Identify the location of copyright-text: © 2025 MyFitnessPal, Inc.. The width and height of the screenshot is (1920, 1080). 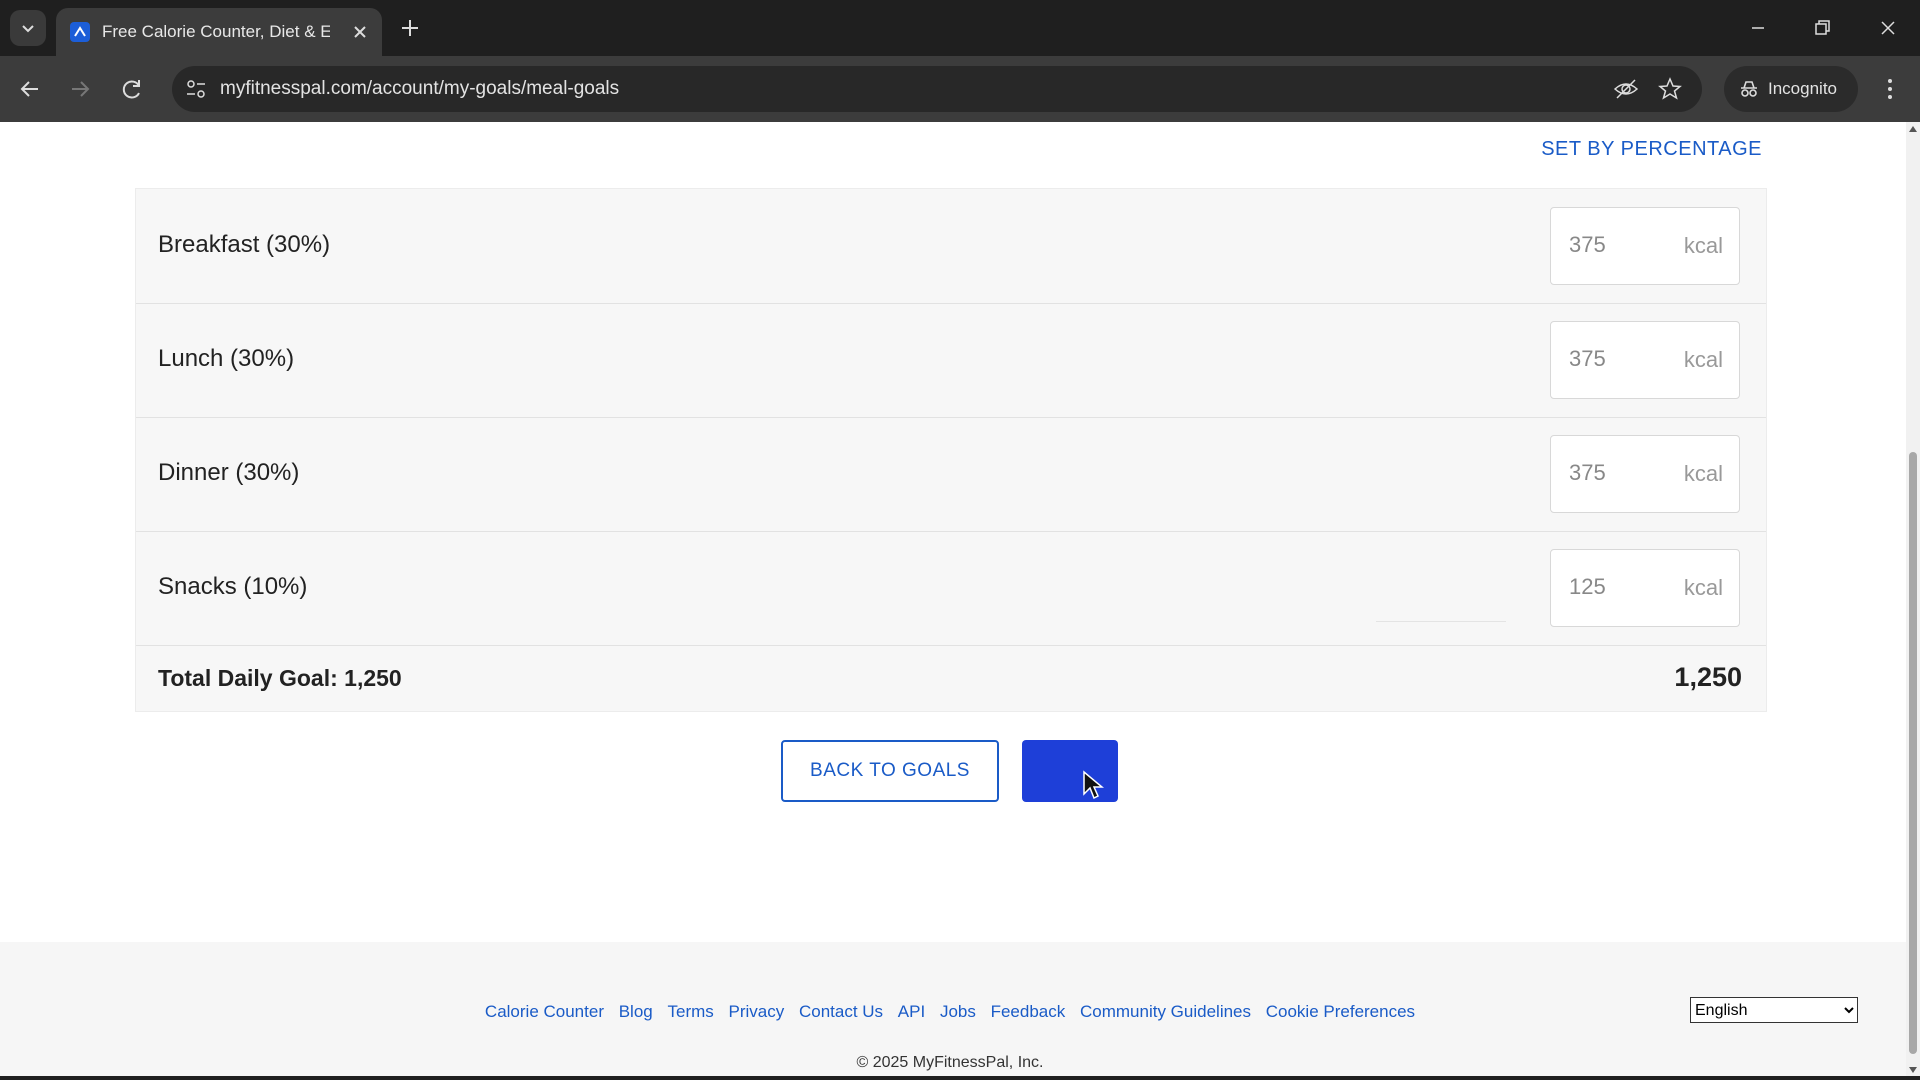
(950, 1062).